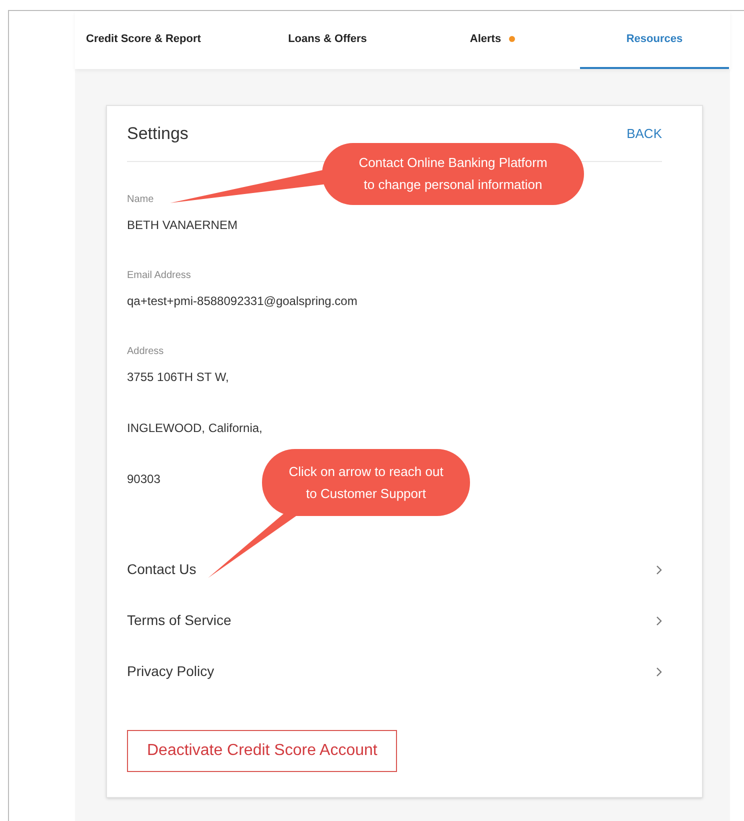 Image resolution: width=744 pixels, height=821 pixels. I want to click on field-label: Name, so click(140, 199).